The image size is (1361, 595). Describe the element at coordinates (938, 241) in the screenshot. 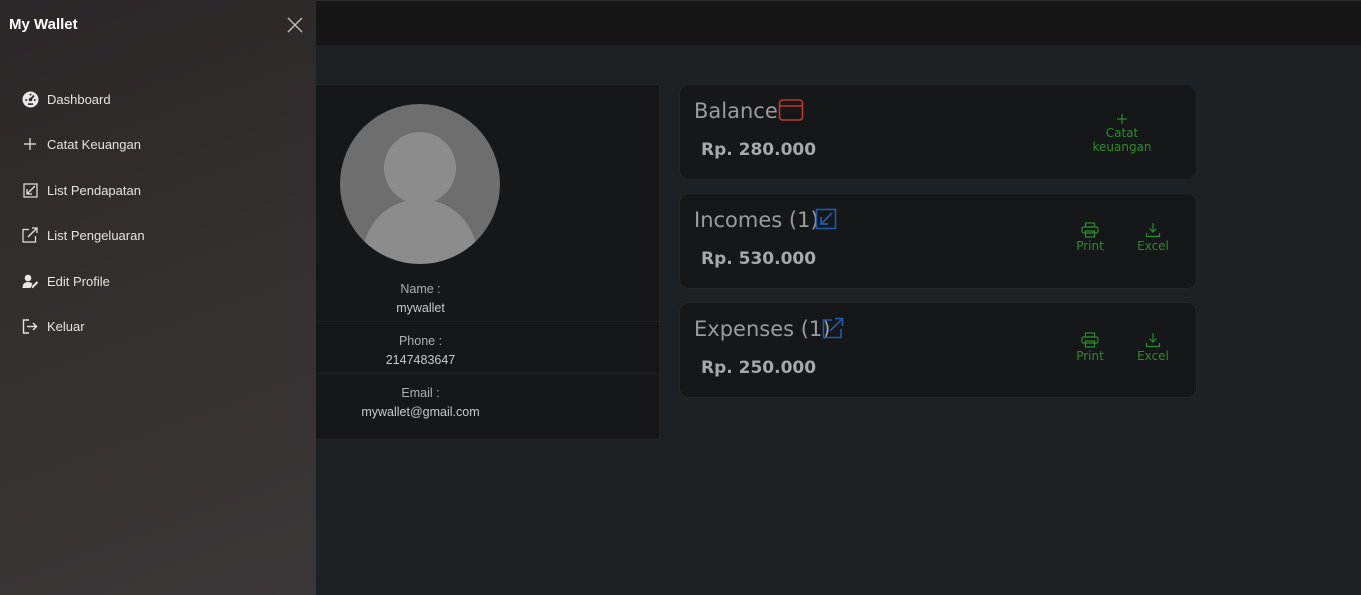

I see `incomes-card: Incomes (1) Rp. 530.000 Print Excel` at that location.